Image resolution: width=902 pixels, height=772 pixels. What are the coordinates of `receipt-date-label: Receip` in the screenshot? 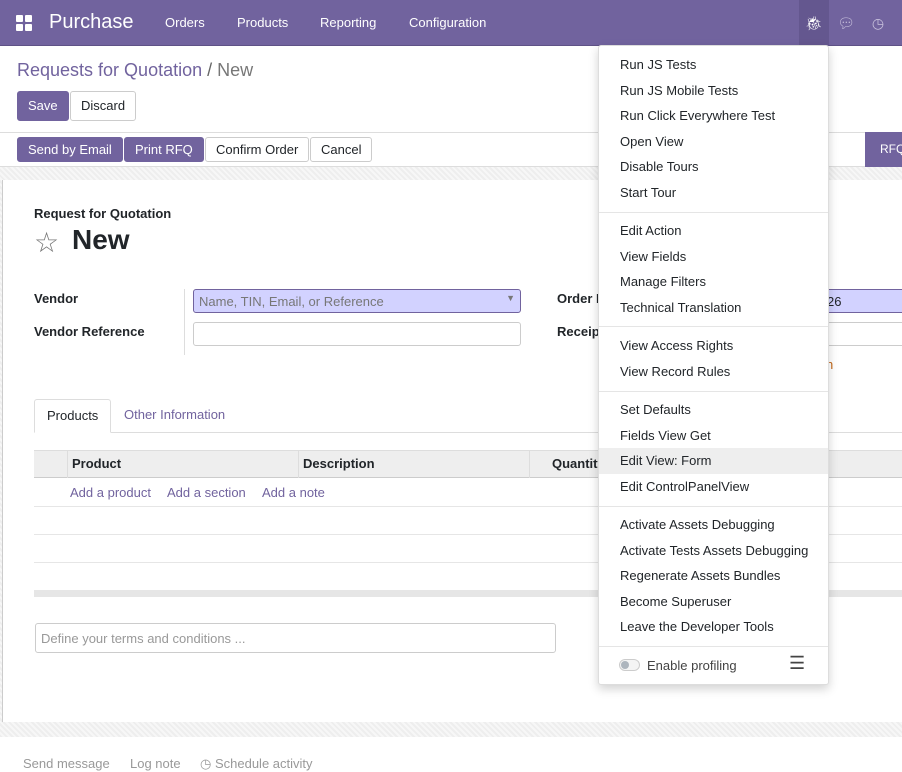 It's located at (578, 331).